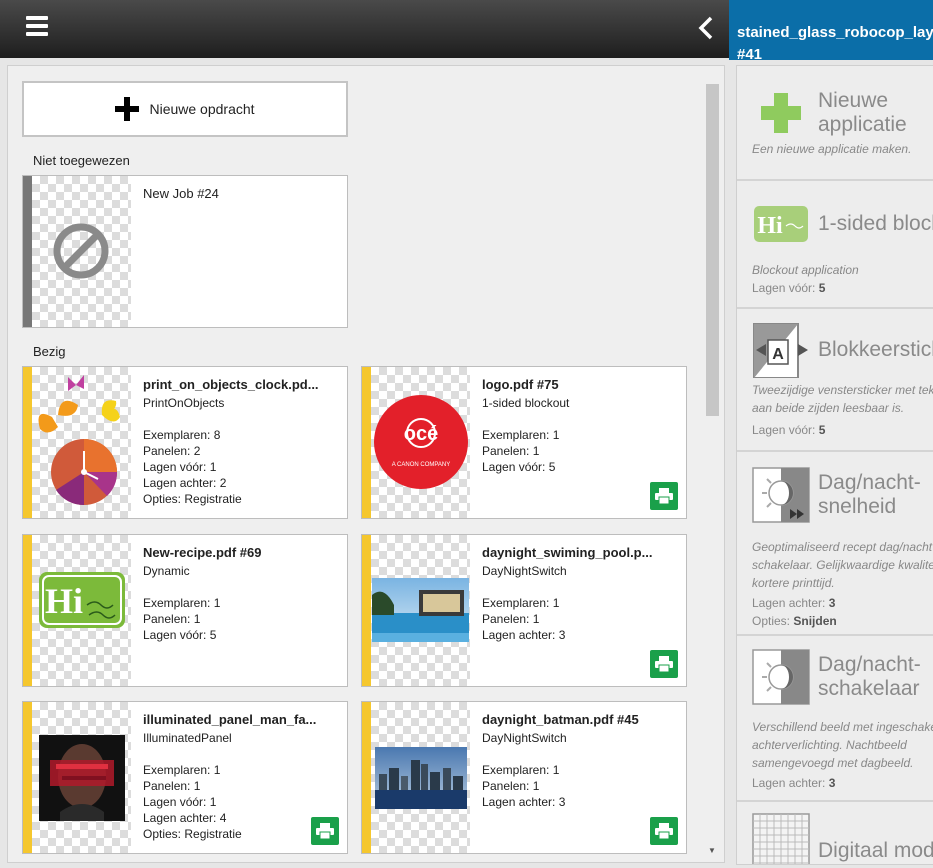  I want to click on job-type: Dynamic, so click(166, 571).